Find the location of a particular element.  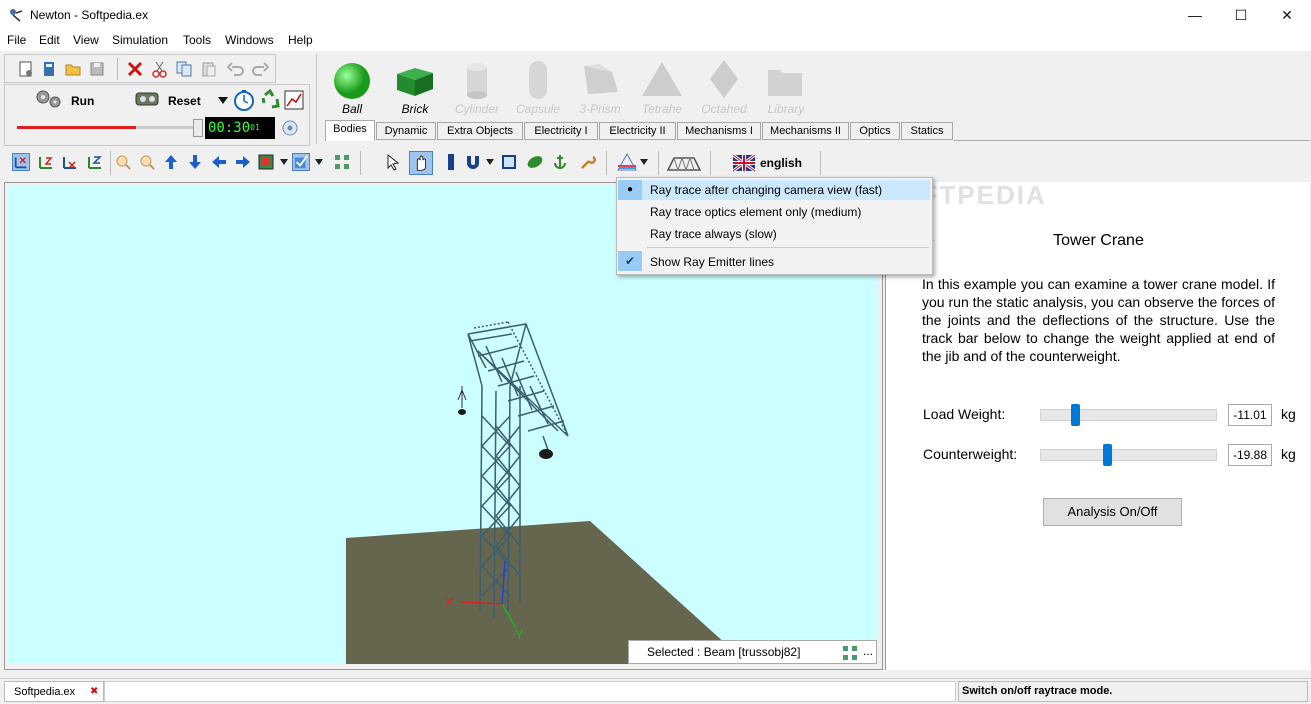

menu-tools: Tools is located at coordinates (197, 40).